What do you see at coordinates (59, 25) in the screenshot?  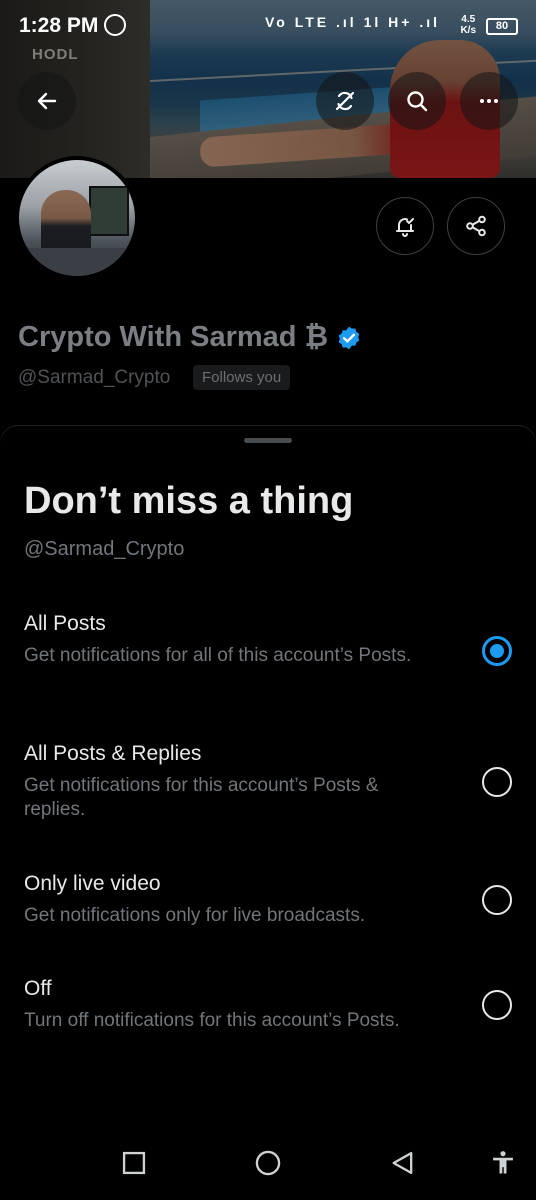 I see `status-time: 1:28 PM` at bounding box center [59, 25].